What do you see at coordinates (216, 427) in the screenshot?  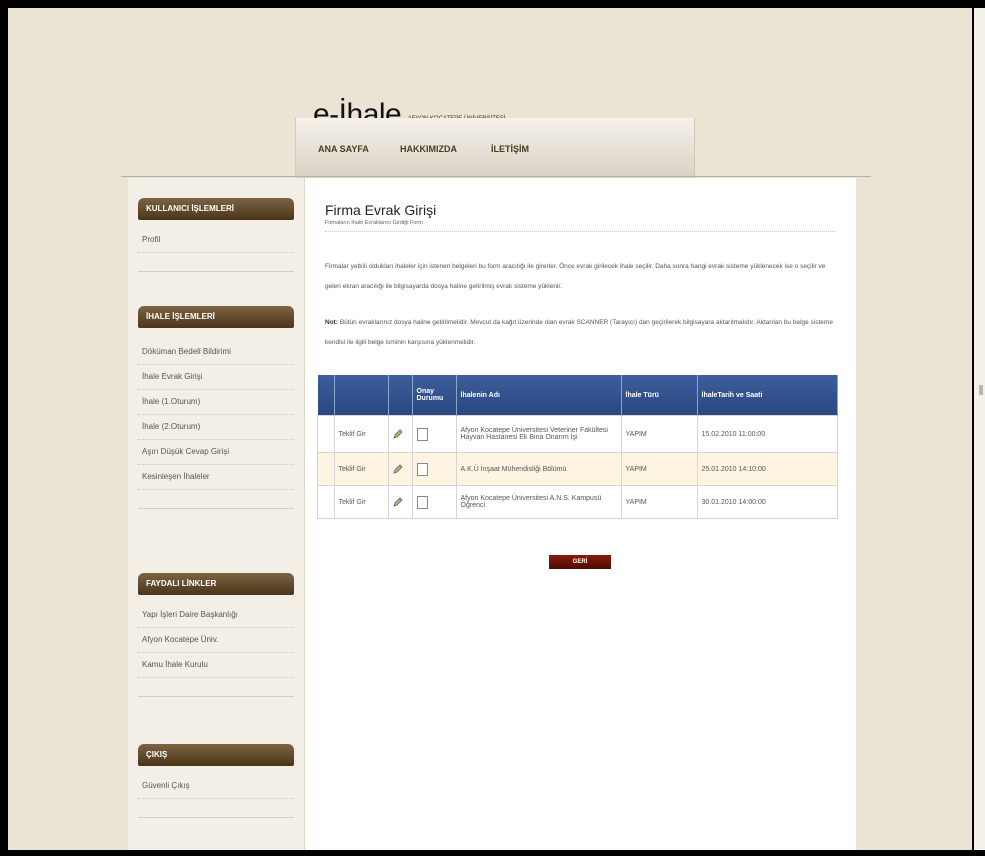 I see `sidebar-item-session-2: İhale (2.Oturum)` at bounding box center [216, 427].